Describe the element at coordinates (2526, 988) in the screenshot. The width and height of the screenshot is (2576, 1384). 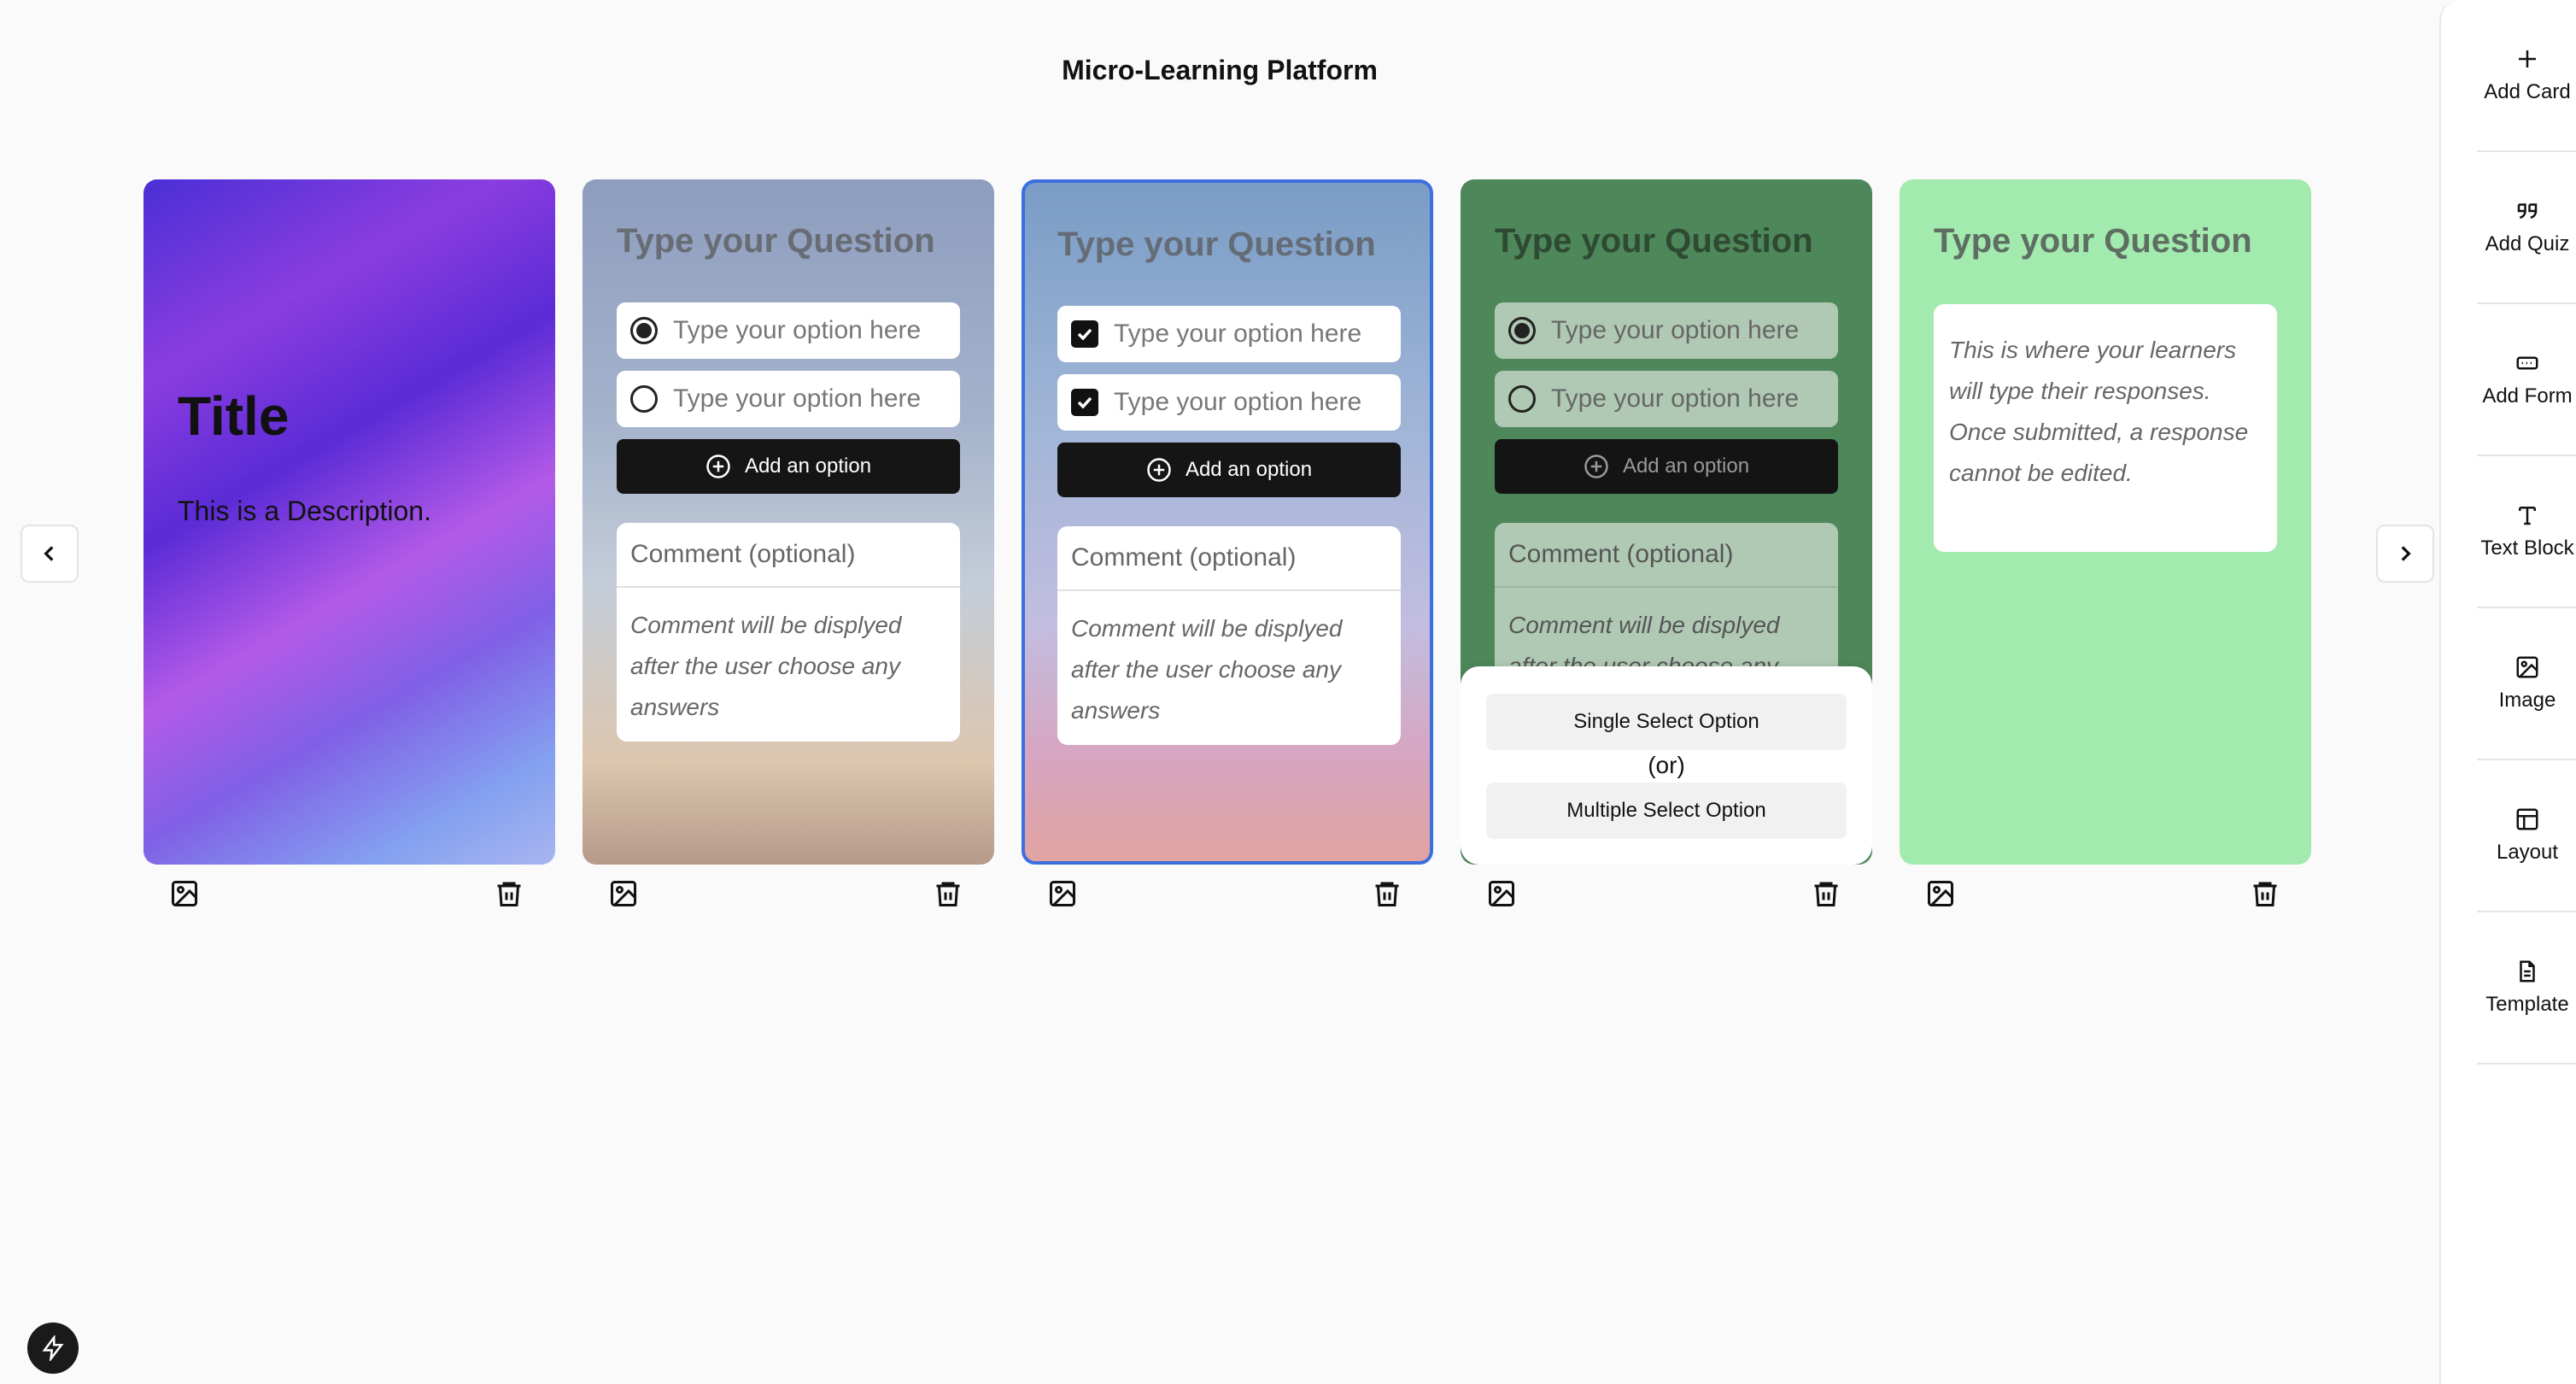
I see `template-button: Template` at that location.